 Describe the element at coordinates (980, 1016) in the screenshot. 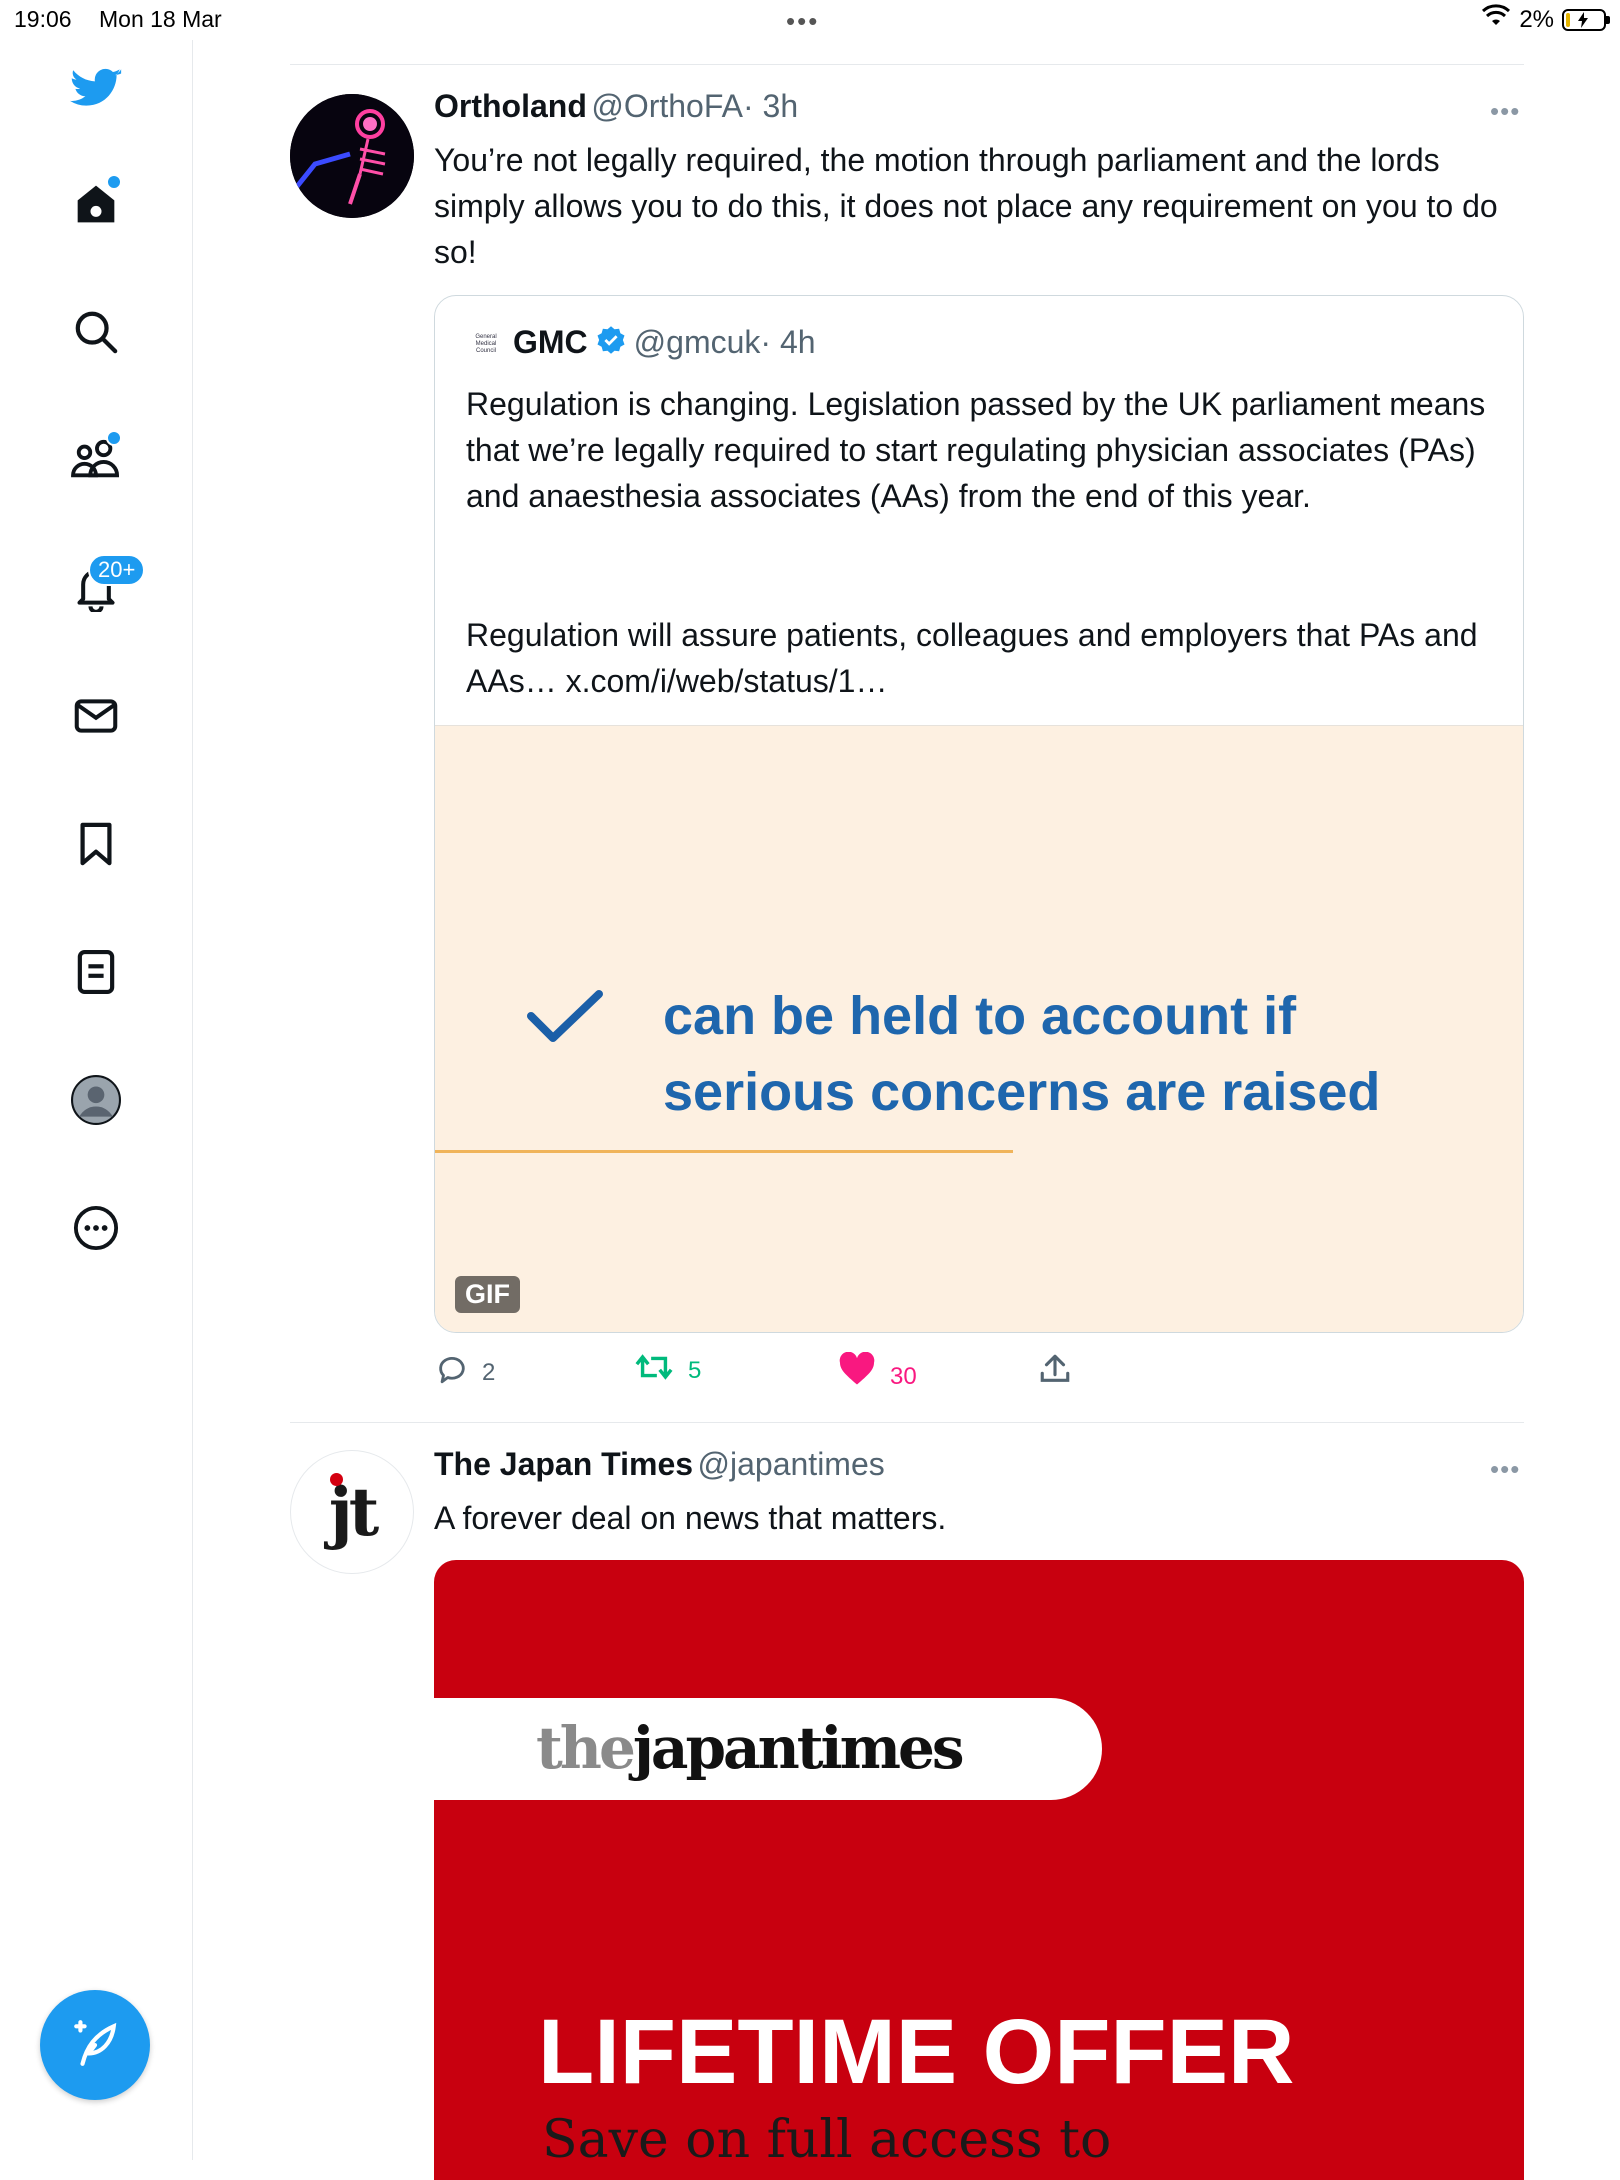

I see `gif-caption-line-1: can be held to account if` at that location.